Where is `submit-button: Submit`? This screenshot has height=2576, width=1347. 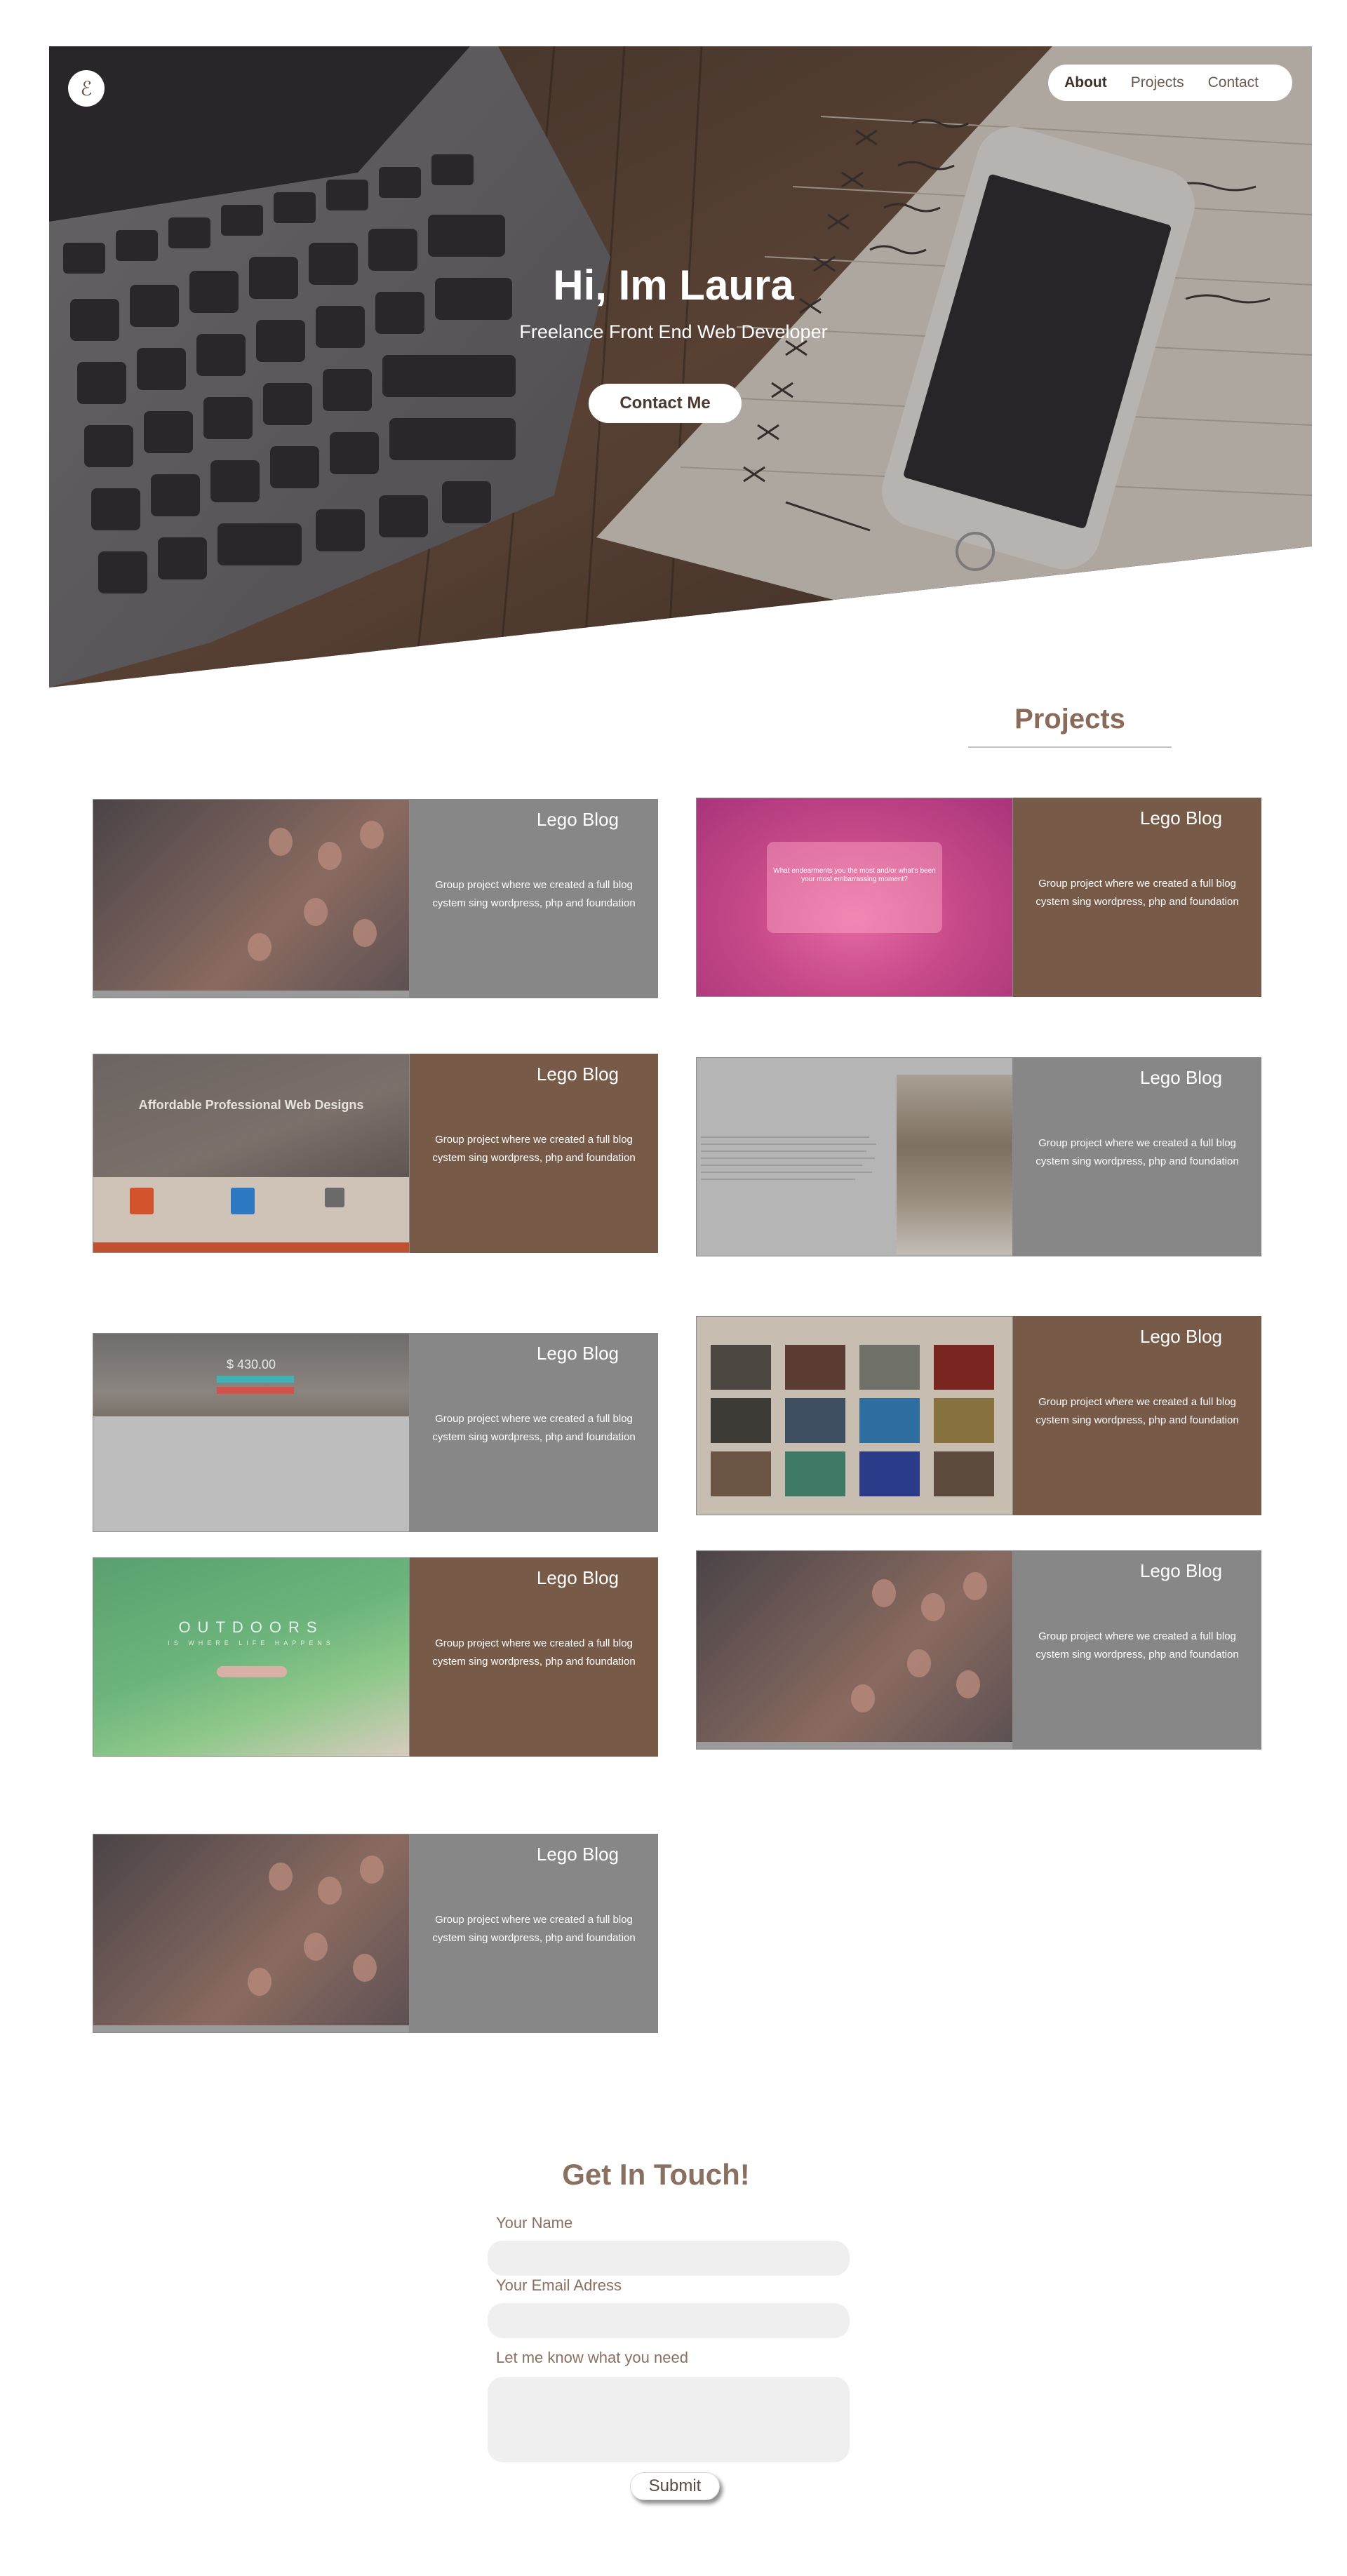 submit-button: Submit is located at coordinates (675, 2486).